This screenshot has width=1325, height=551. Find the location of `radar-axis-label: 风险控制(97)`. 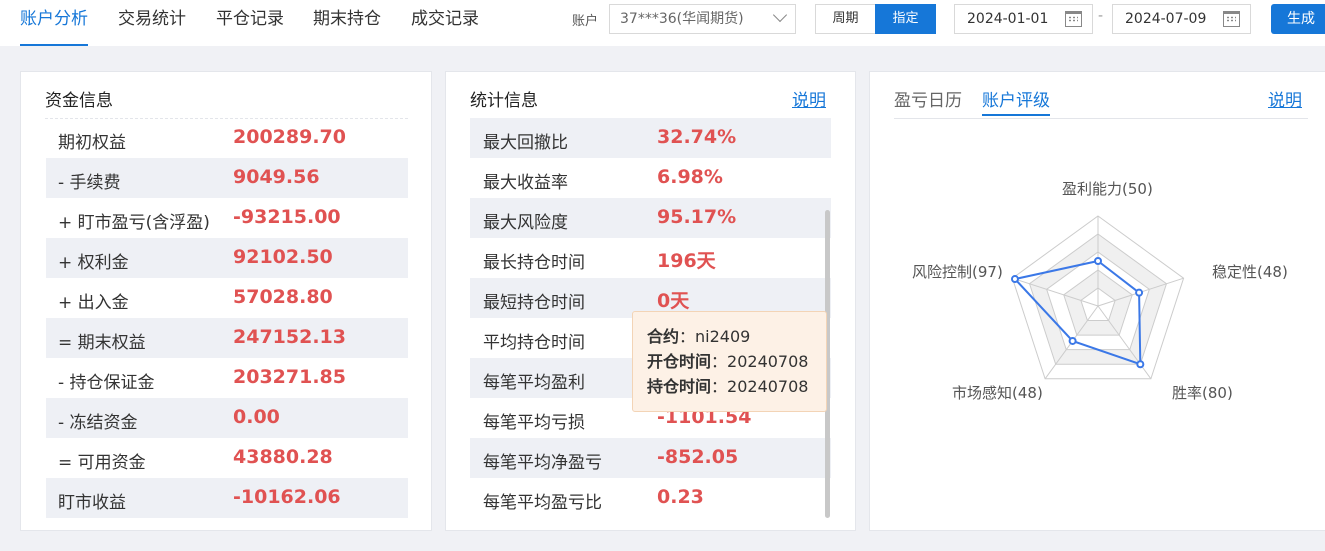

radar-axis-label: 风险控制(97) is located at coordinates (957, 272).